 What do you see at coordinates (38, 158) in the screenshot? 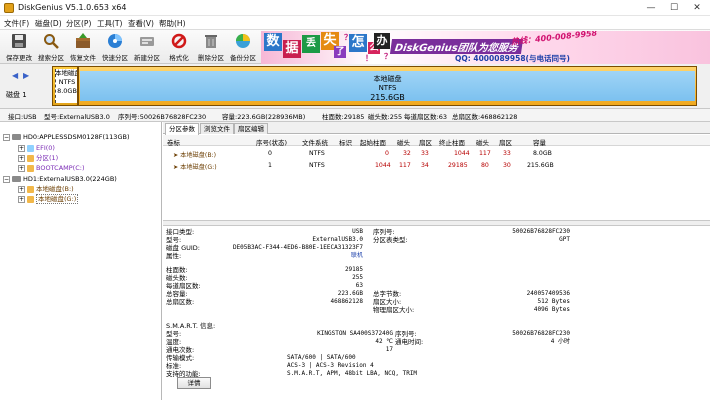
I see `tree-partition: + 分区(1)` at bounding box center [38, 158].